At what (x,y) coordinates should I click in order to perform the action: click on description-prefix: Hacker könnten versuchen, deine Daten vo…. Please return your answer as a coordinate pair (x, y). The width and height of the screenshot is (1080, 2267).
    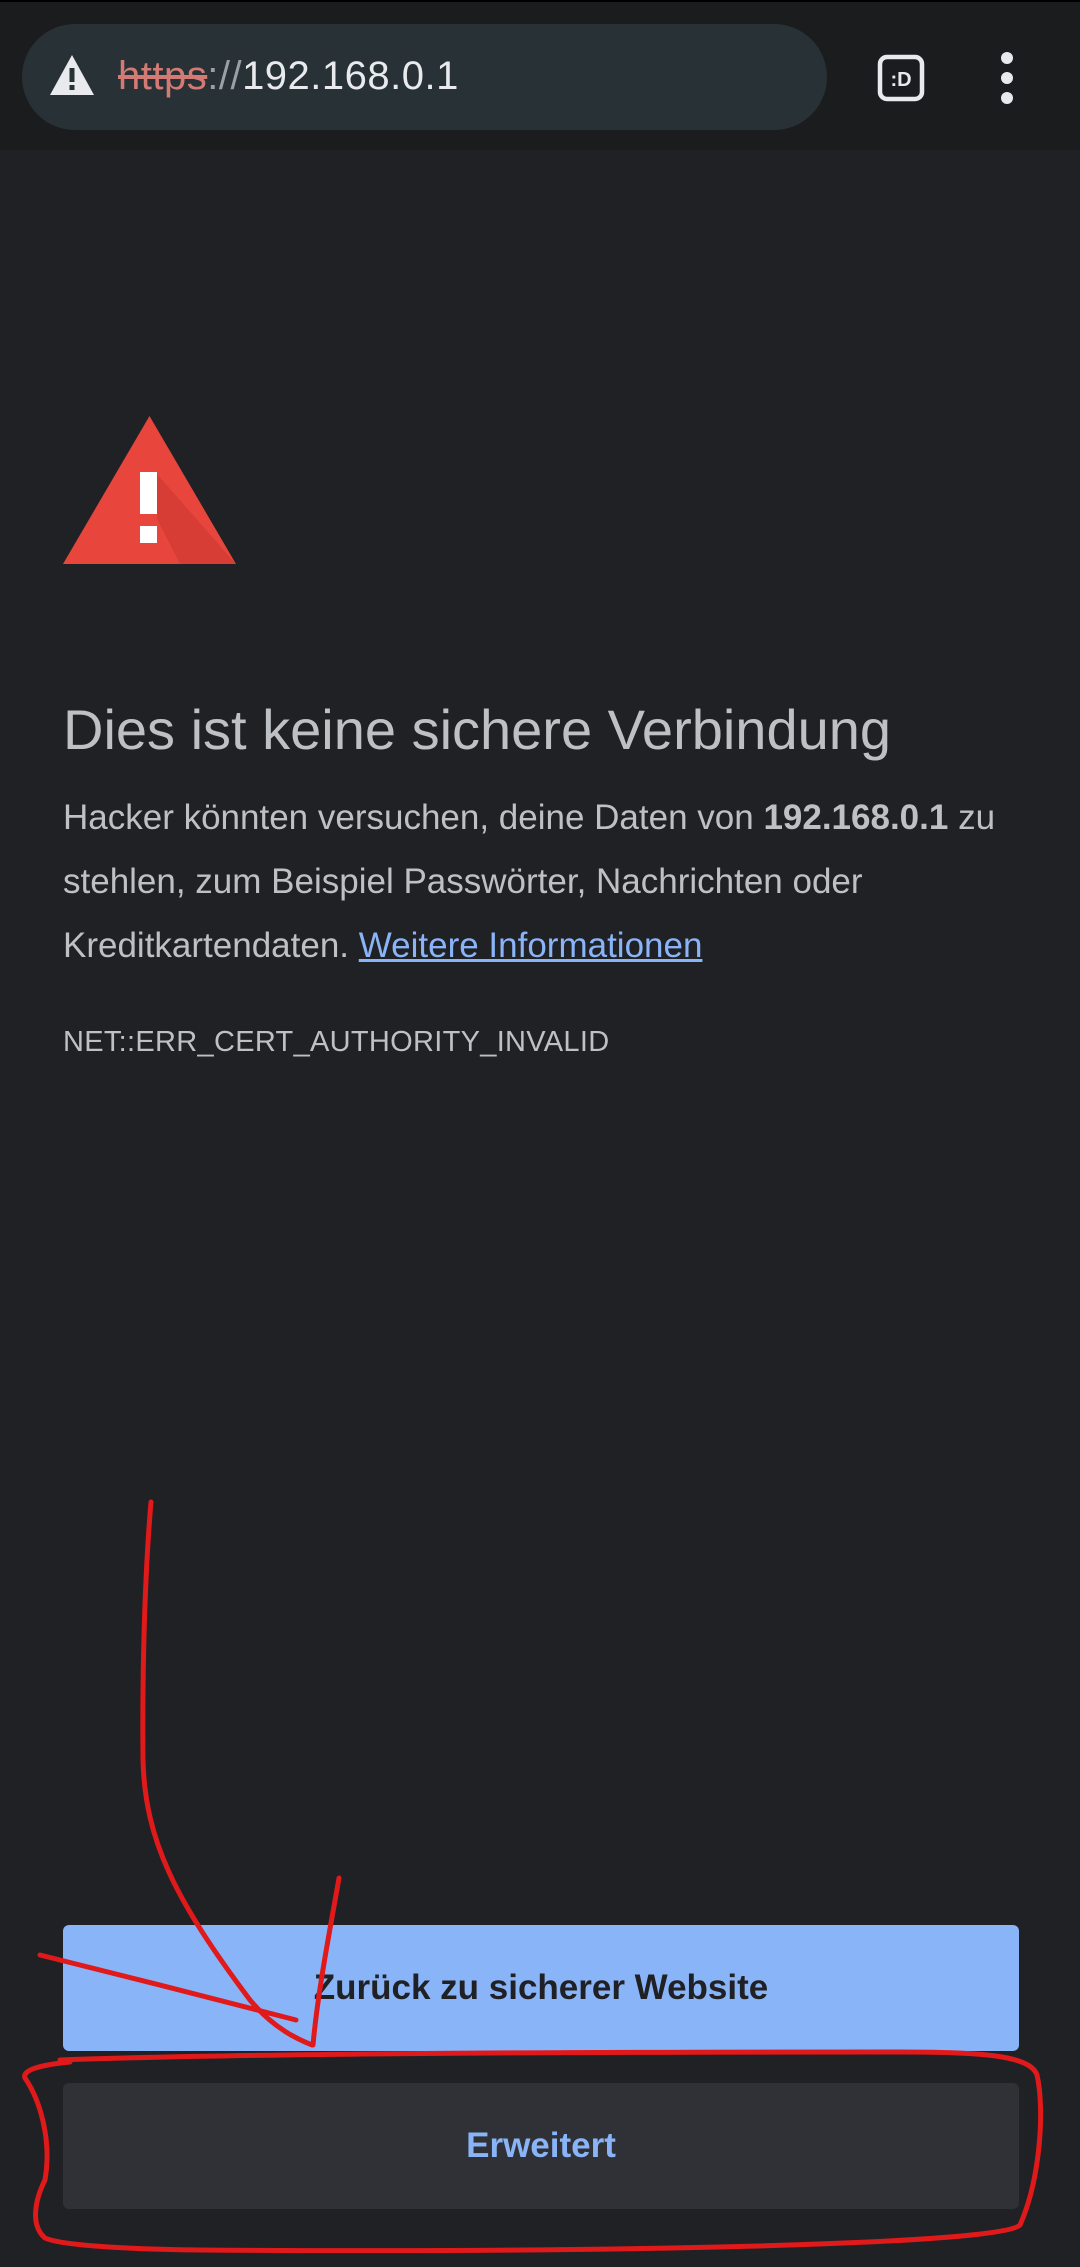
    Looking at the image, I should click on (413, 817).